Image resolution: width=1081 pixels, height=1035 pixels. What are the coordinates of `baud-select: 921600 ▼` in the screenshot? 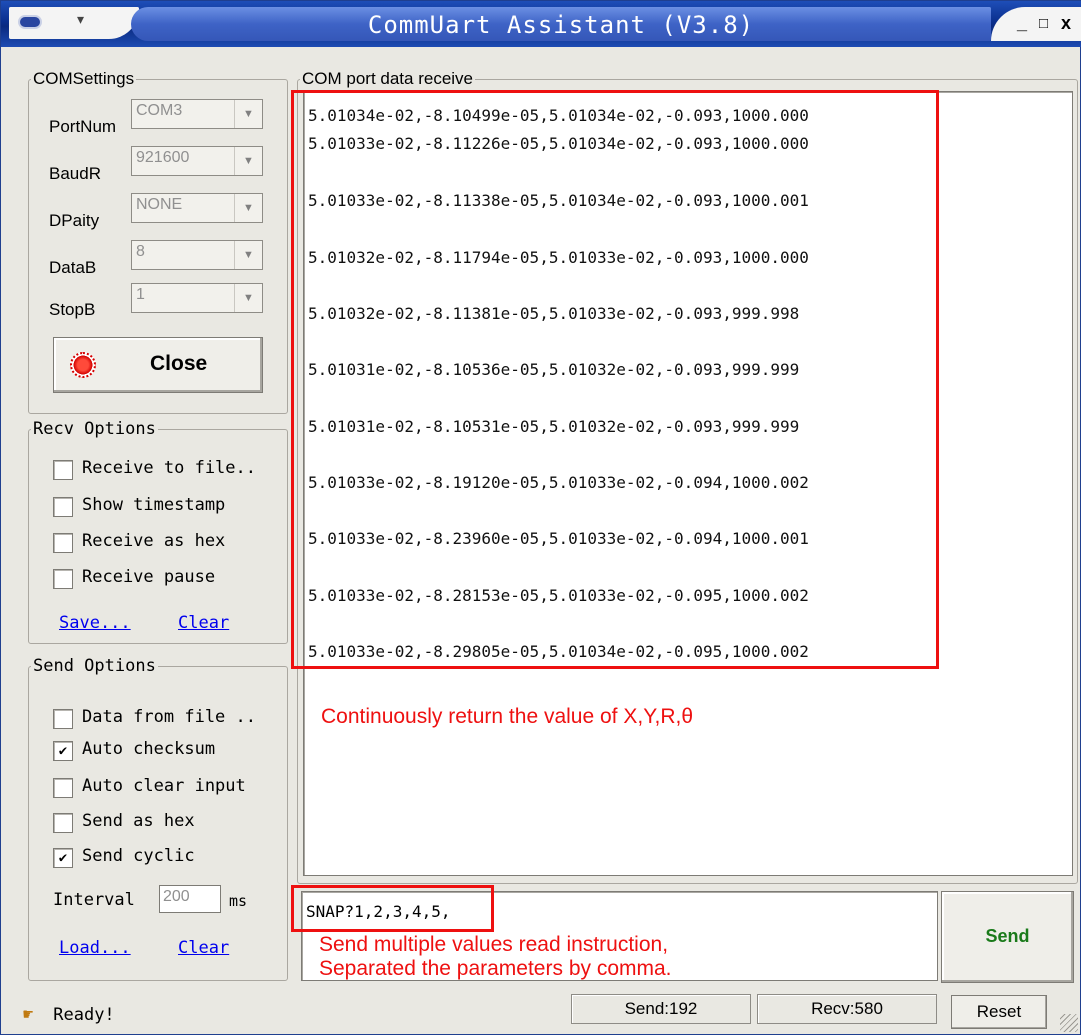 It's located at (197, 161).